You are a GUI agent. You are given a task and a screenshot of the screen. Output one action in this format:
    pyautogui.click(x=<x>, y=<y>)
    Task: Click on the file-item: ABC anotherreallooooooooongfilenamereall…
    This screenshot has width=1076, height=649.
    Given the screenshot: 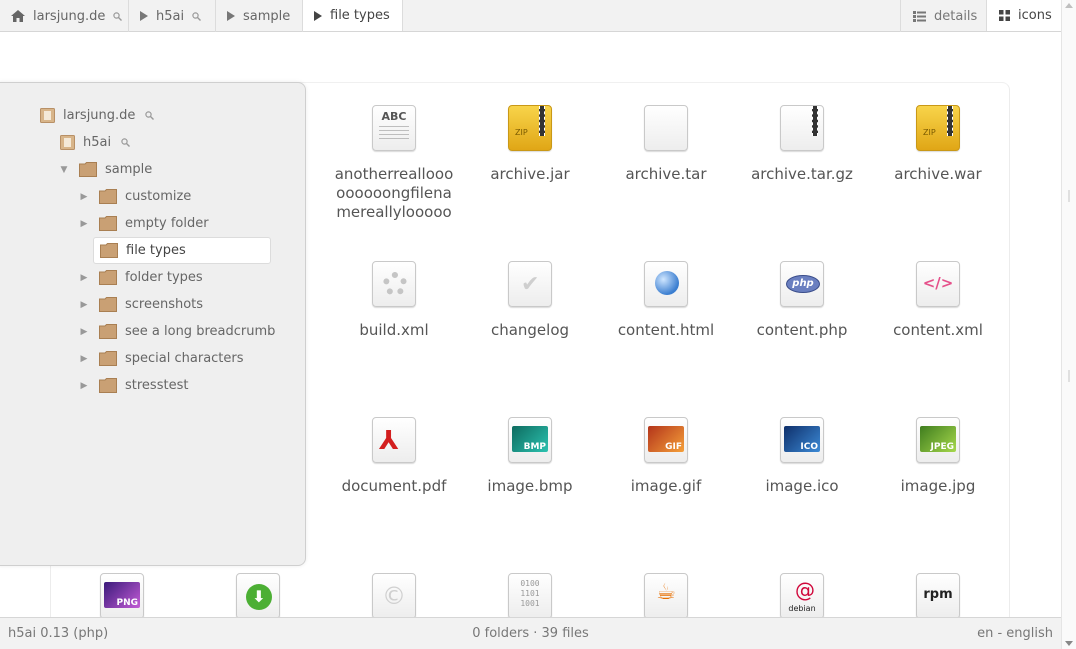 What is the action you would take?
    pyautogui.click(x=394, y=158)
    